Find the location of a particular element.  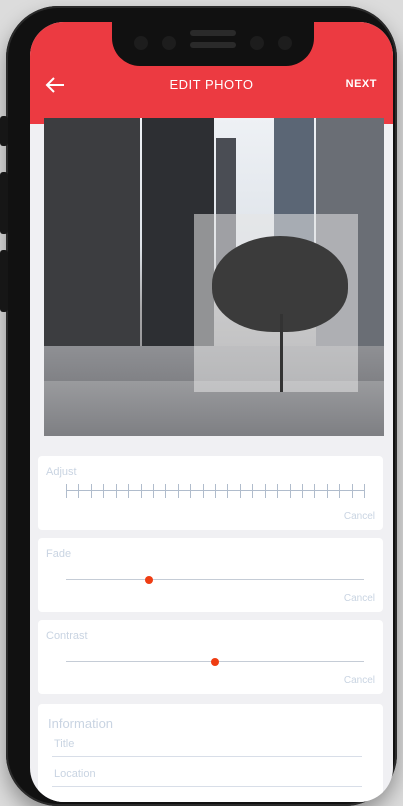

contrast-label: Contrast is located at coordinates (67, 636).